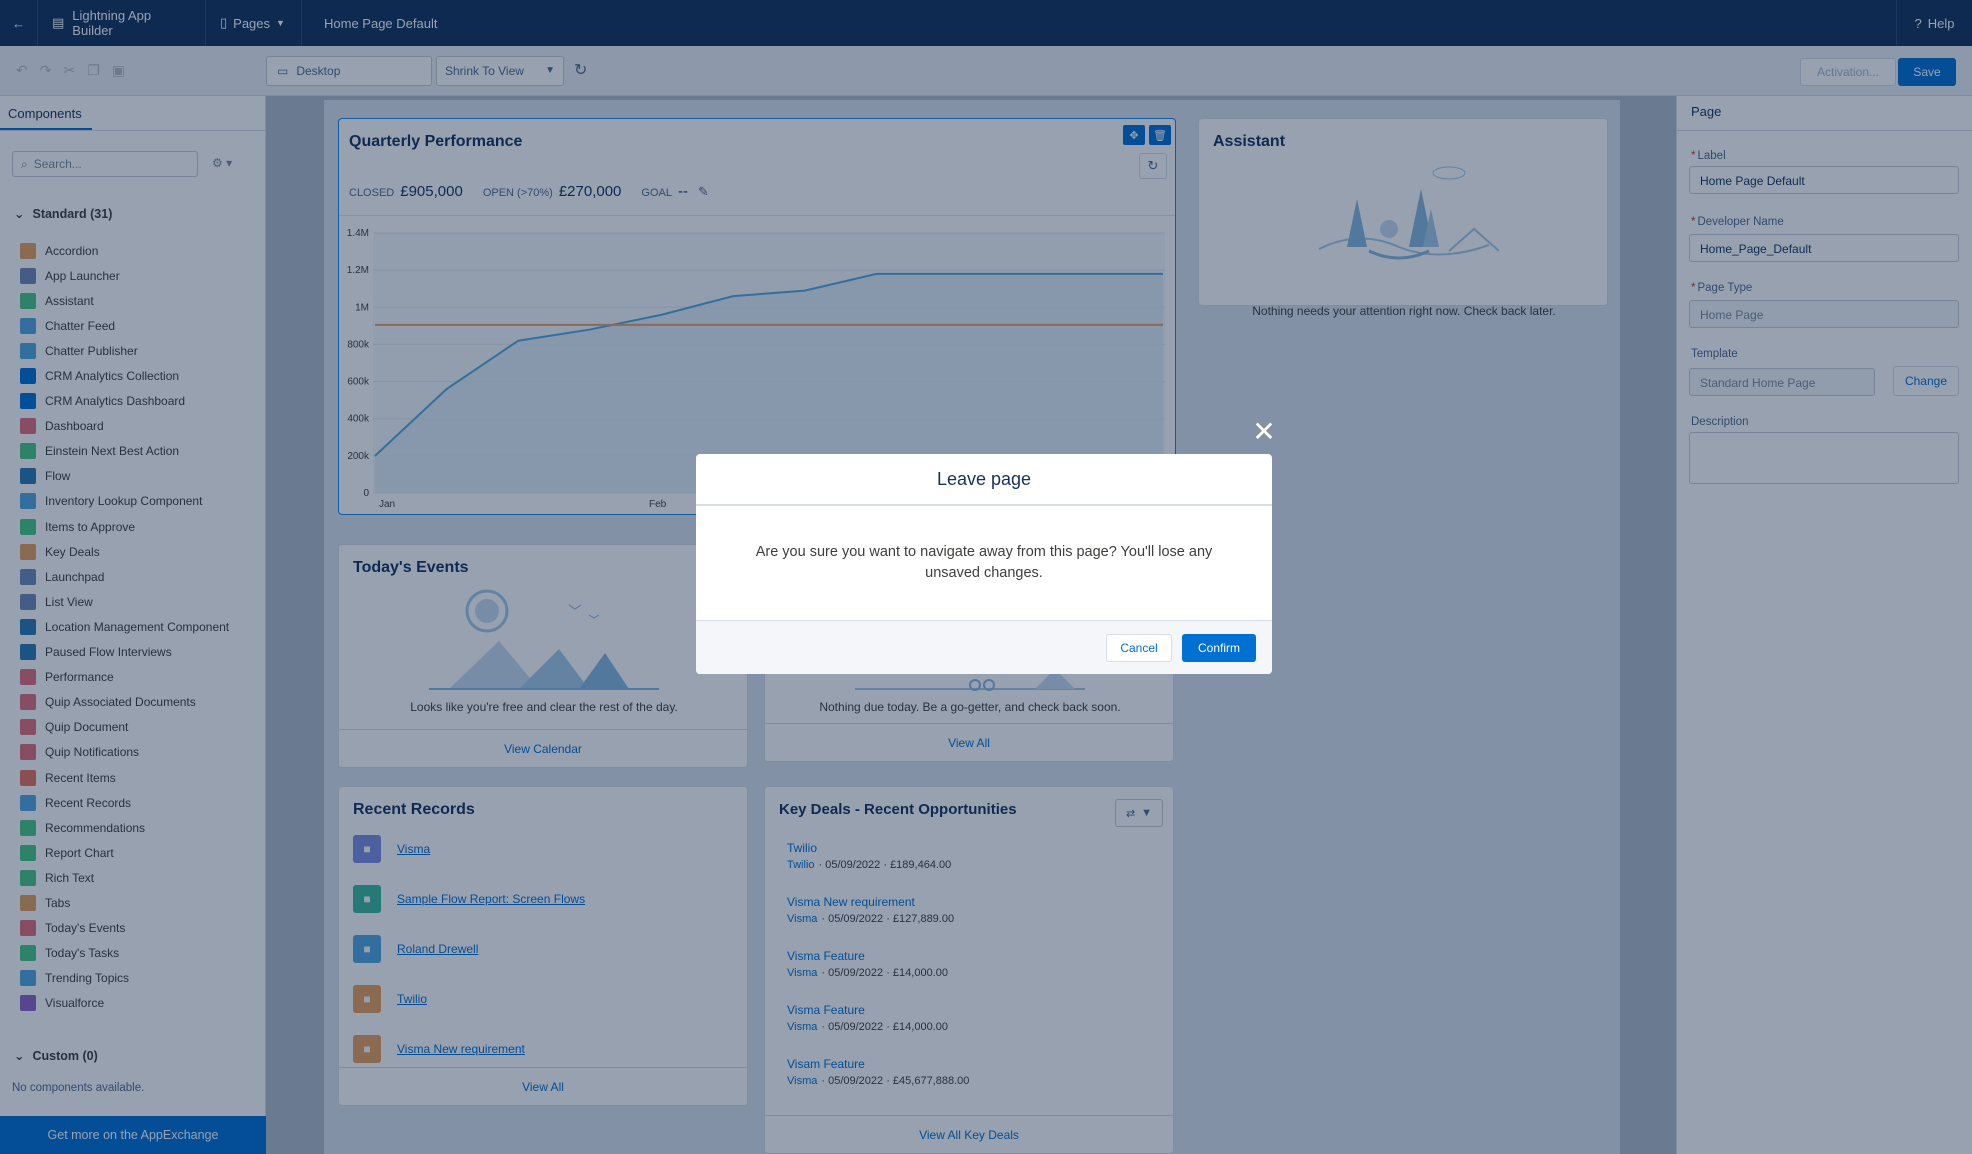 The image size is (1972, 1154). I want to click on close-icon: ✕, so click(1264, 432).